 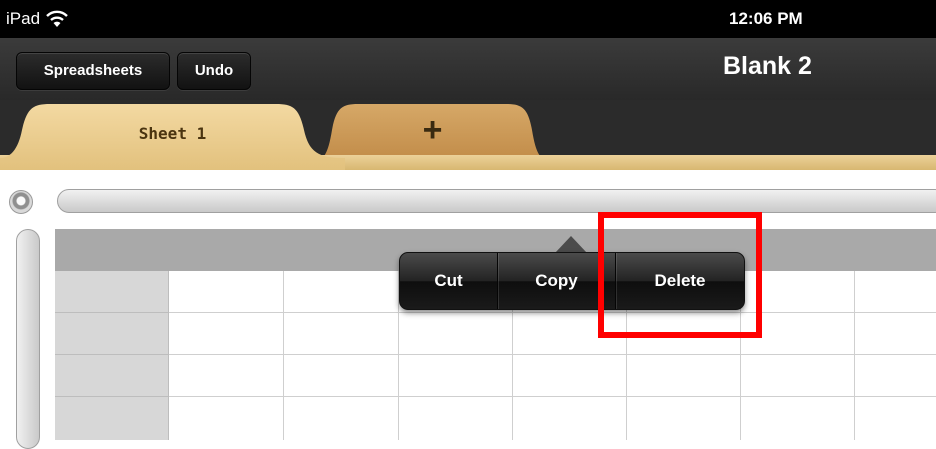 I want to click on vertical-scrollbar, so click(x=28, y=339).